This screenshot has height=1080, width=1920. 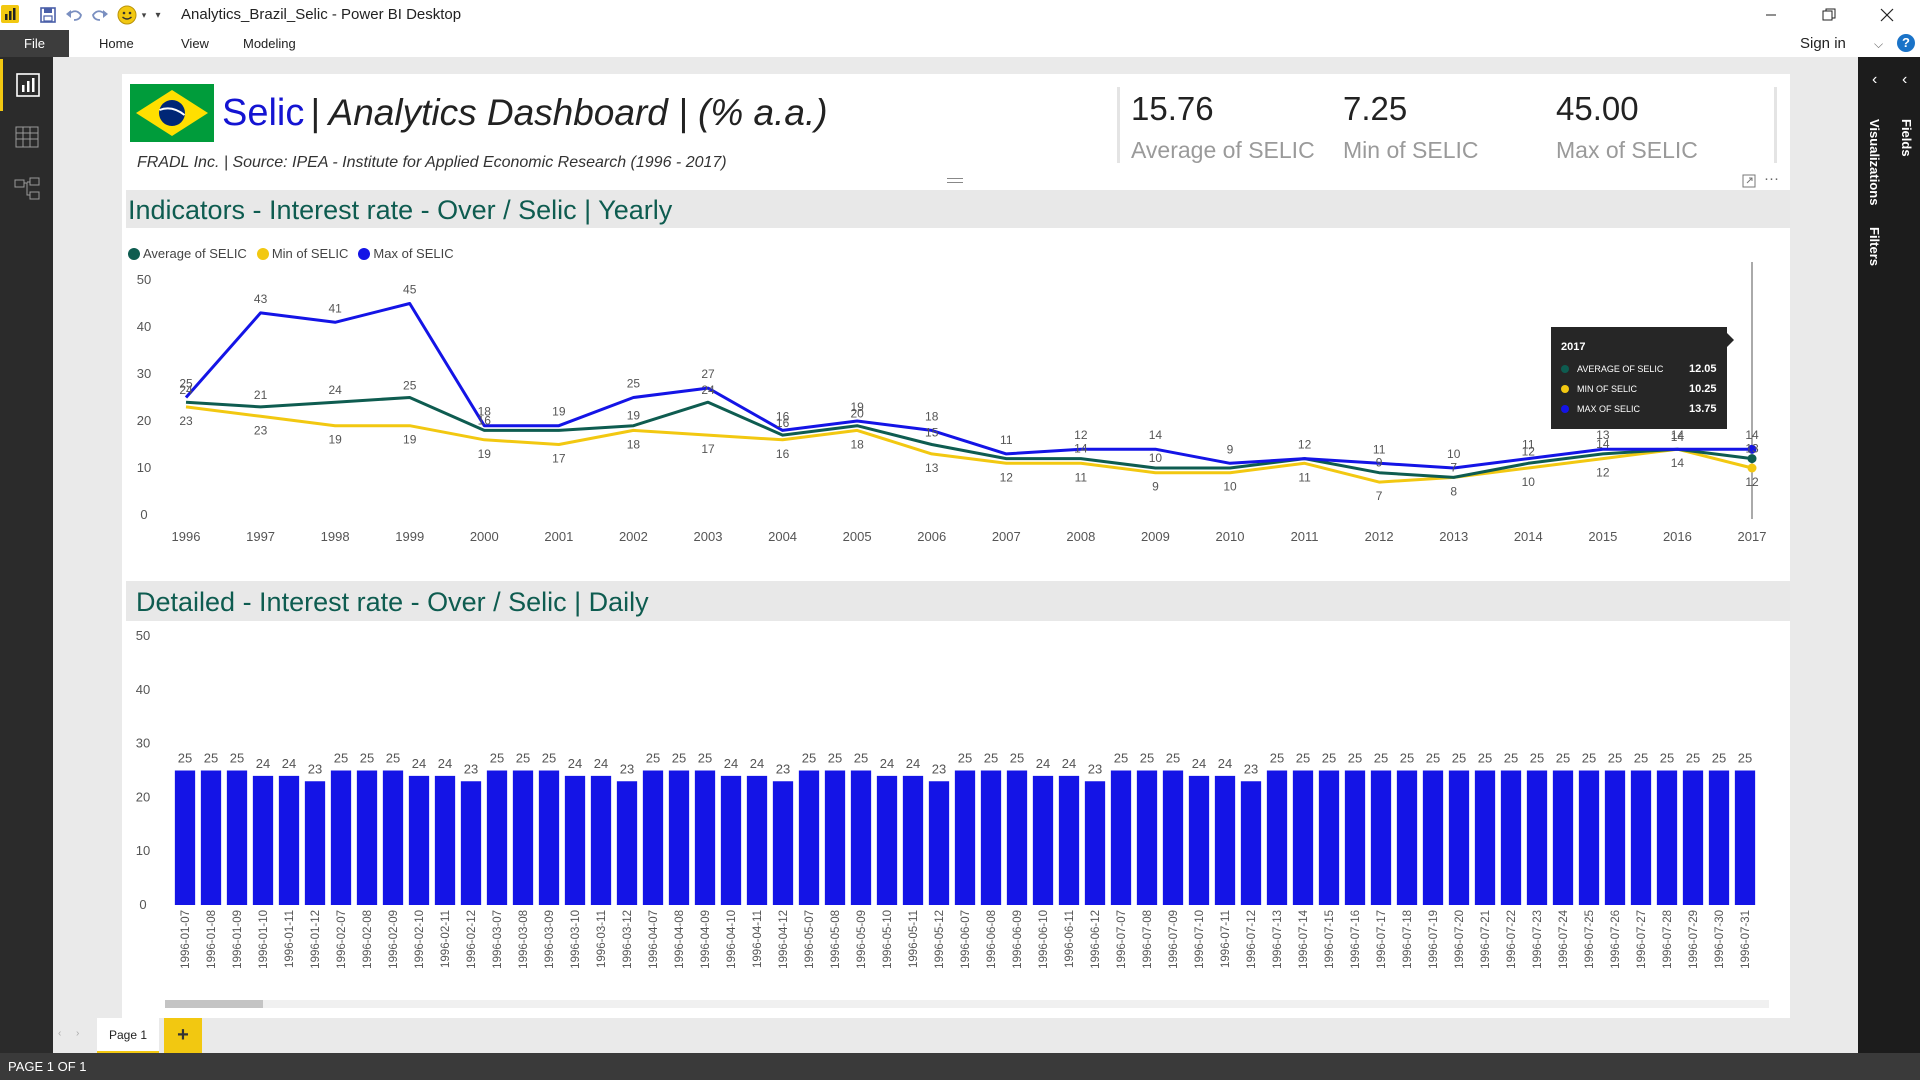 I want to click on tooltip-label-min: MIN OF SELIC, so click(x=1607, y=389).